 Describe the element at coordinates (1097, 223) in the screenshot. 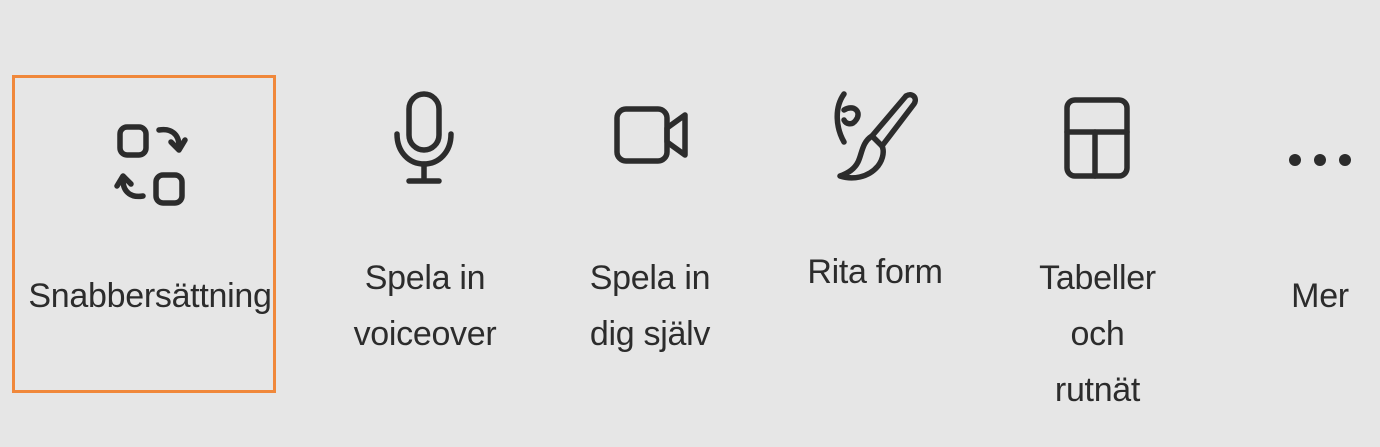

I see `tool-tables-and-grids: Tabeller och rutnät` at that location.